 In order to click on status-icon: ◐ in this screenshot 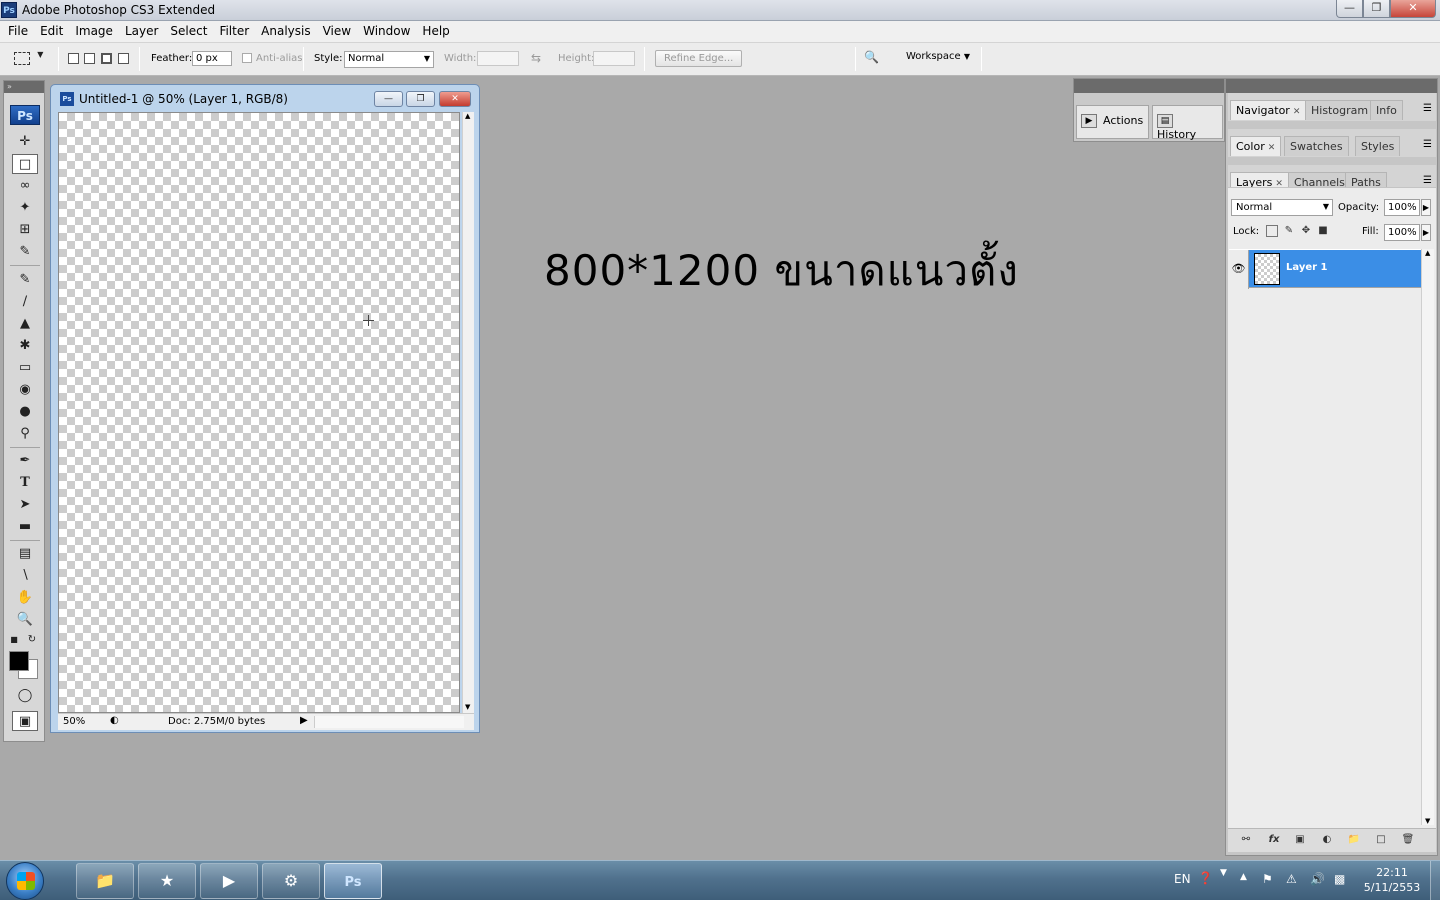, I will do `click(114, 720)`.